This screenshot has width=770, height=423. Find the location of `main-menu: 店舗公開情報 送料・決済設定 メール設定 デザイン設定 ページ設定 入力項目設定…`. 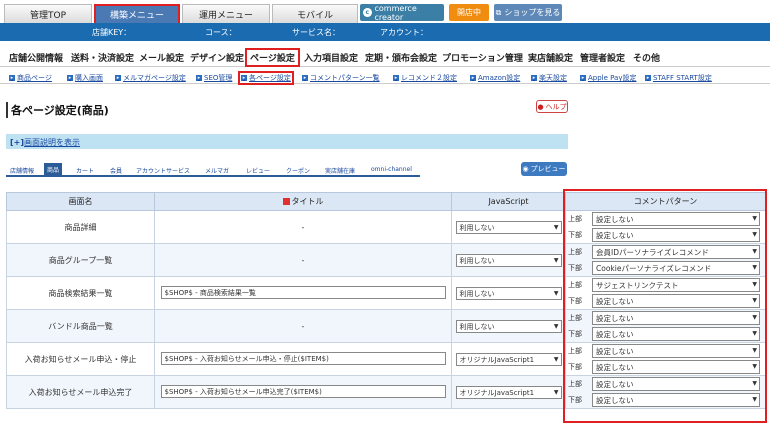

main-menu: 店舗公開情報 送料・決済設定 メール設定 デザイン設定 ページ設定 入力項目設定… is located at coordinates (385, 57).